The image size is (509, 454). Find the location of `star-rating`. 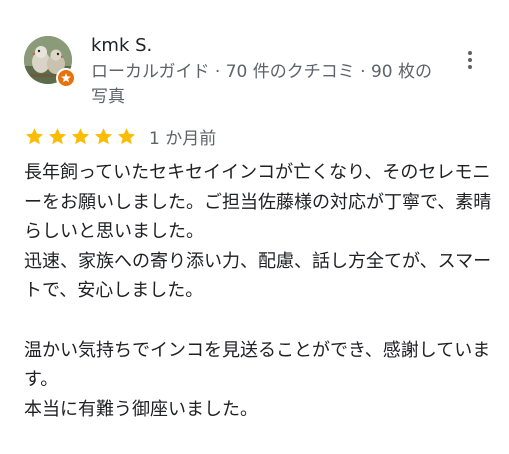

star-rating is located at coordinates (80, 136).